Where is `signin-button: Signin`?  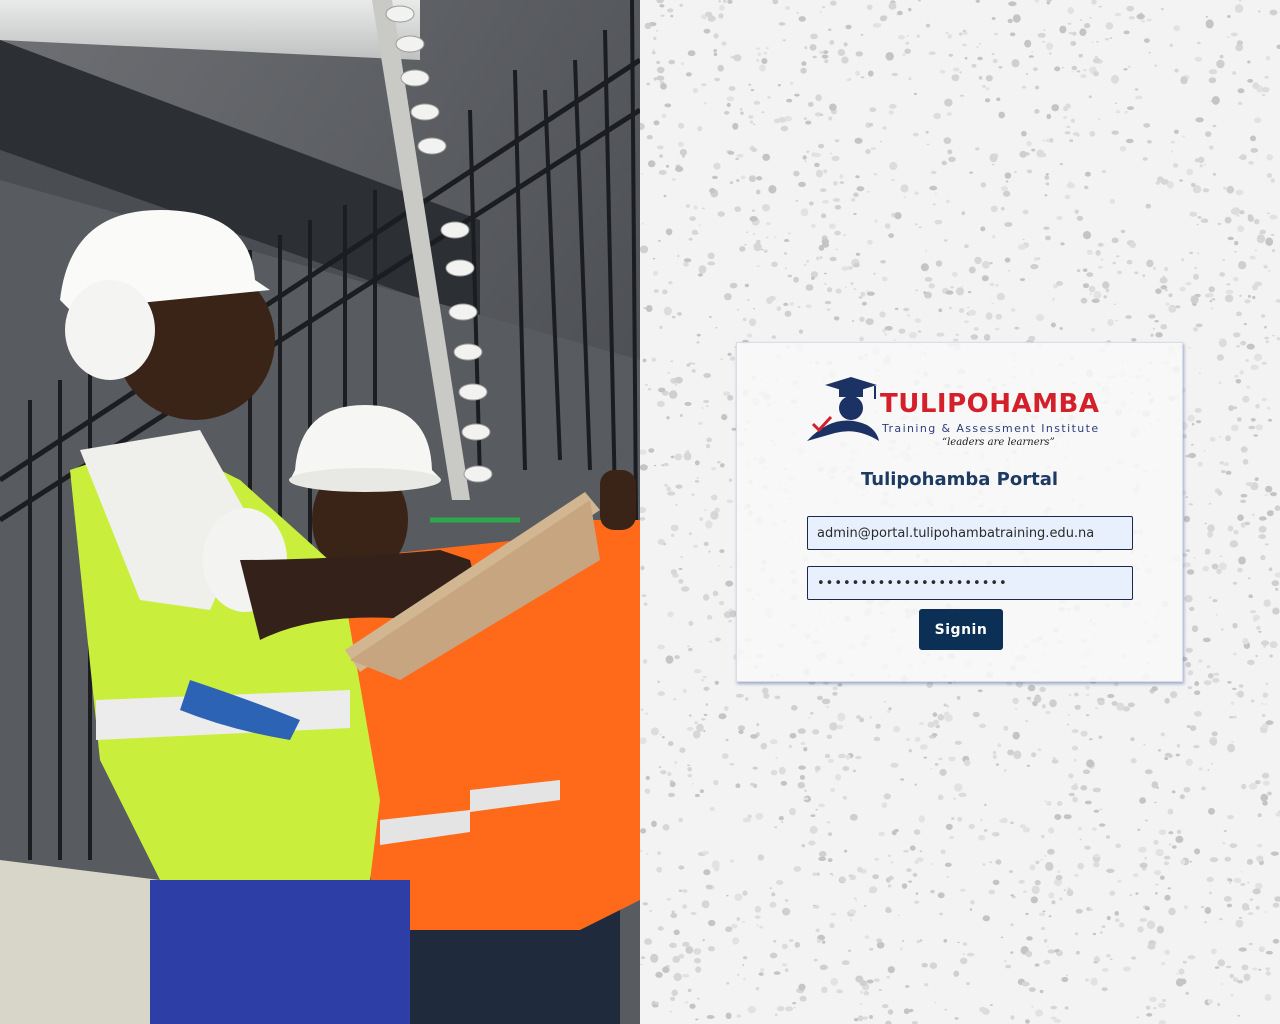 signin-button: Signin is located at coordinates (961, 629).